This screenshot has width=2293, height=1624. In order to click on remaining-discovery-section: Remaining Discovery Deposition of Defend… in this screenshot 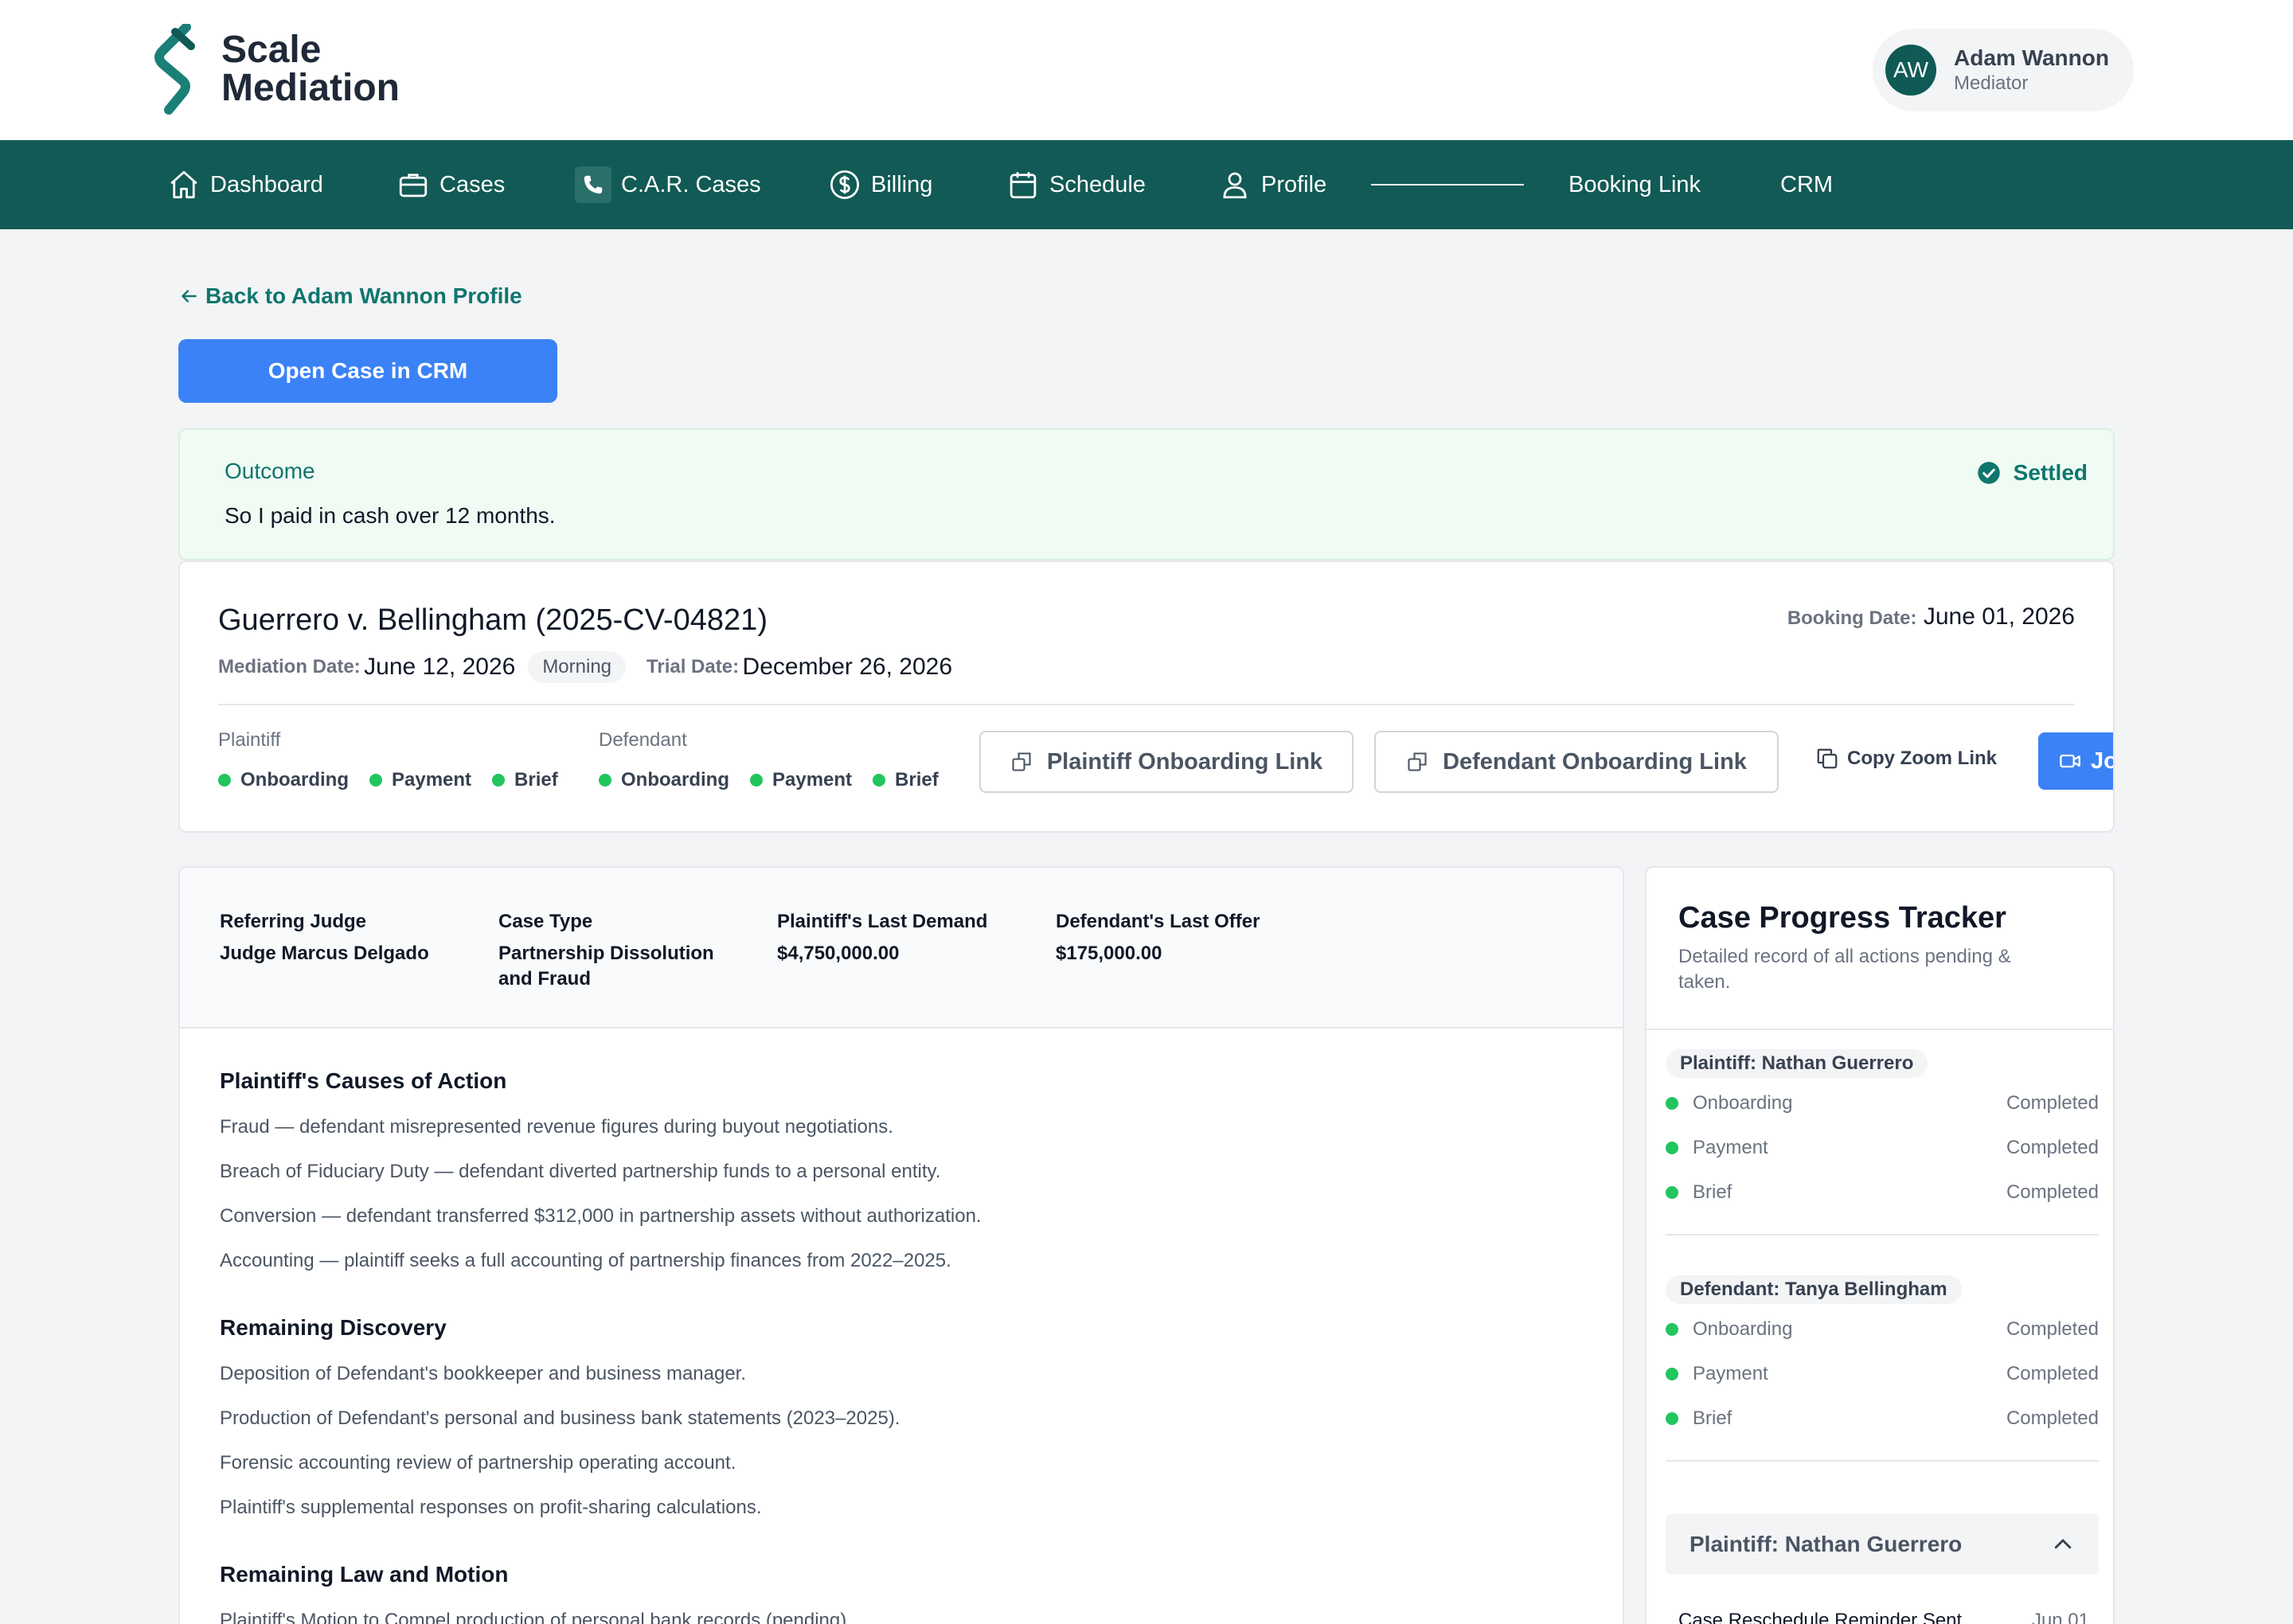, I will do `click(560, 1422)`.